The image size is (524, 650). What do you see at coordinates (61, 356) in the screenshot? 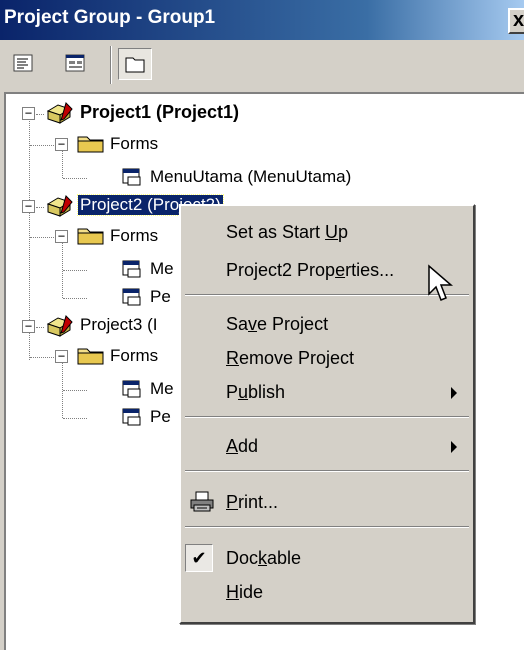
I see `collapse-toggle-forms3: −` at bounding box center [61, 356].